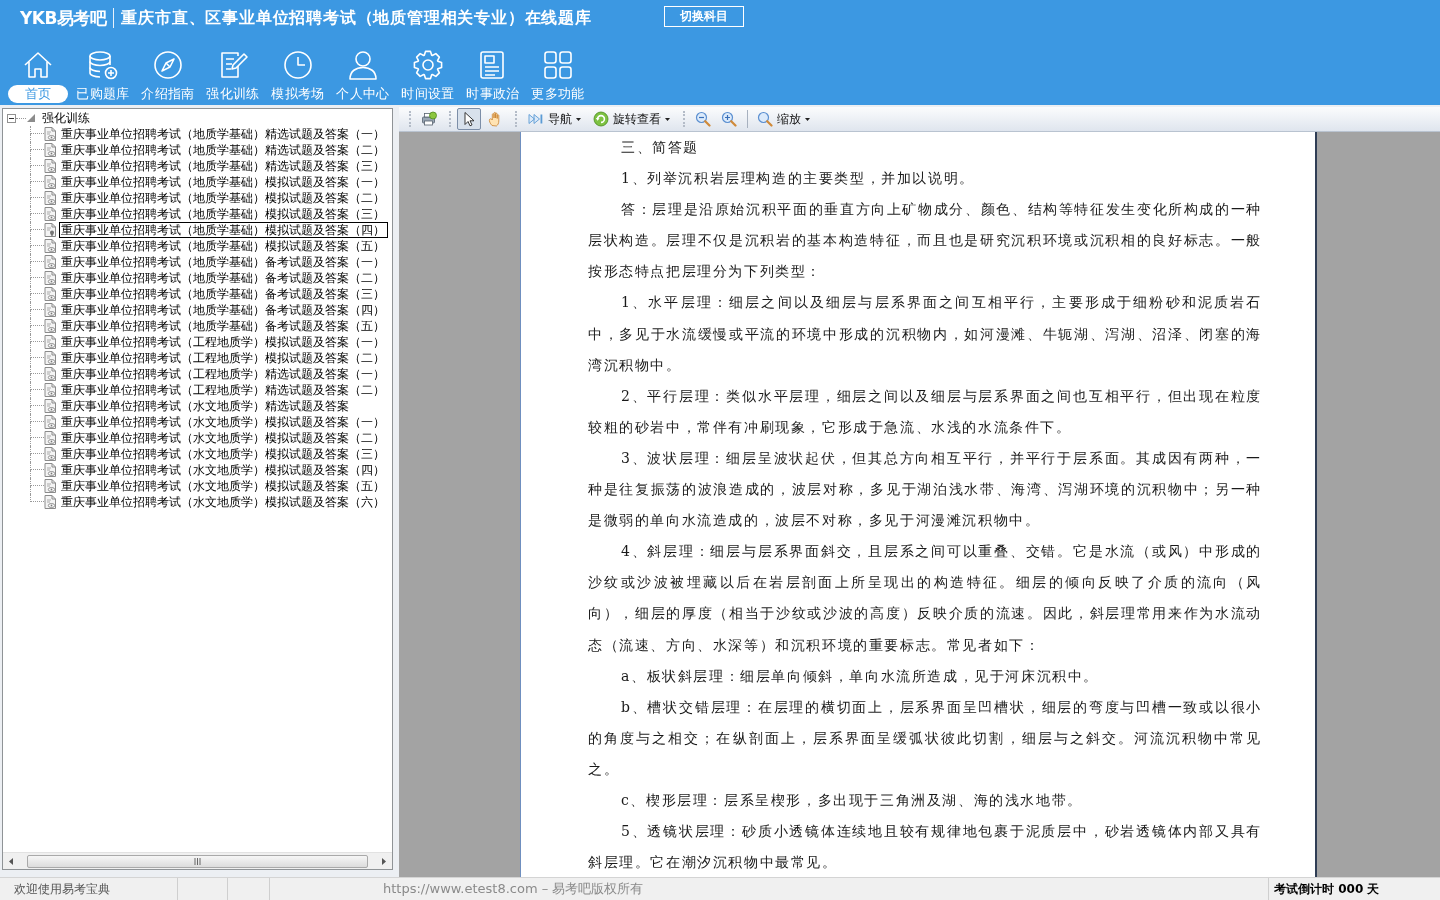 The height and width of the screenshot is (900, 1440). I want to click on right-arrow-icon, so click(384, 861).